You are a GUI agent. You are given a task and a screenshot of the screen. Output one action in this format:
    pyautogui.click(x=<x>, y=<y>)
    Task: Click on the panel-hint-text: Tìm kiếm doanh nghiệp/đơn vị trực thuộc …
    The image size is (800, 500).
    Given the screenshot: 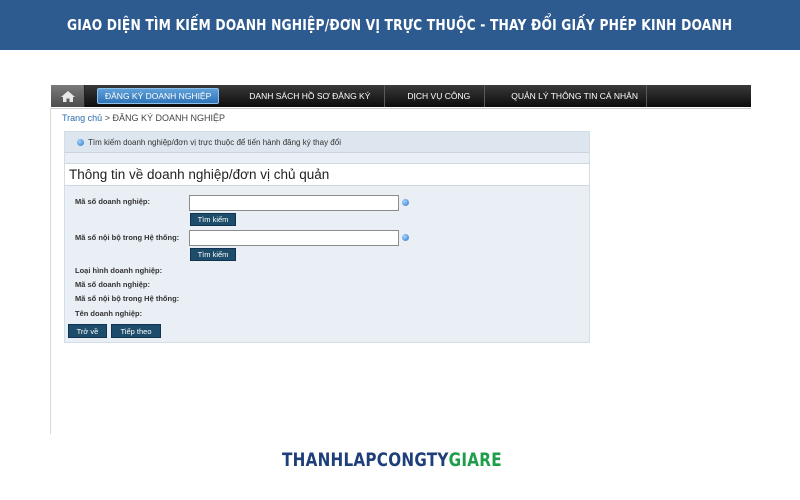 What is the action you would take?
    pyautogui.click(x=214, y=142)
    